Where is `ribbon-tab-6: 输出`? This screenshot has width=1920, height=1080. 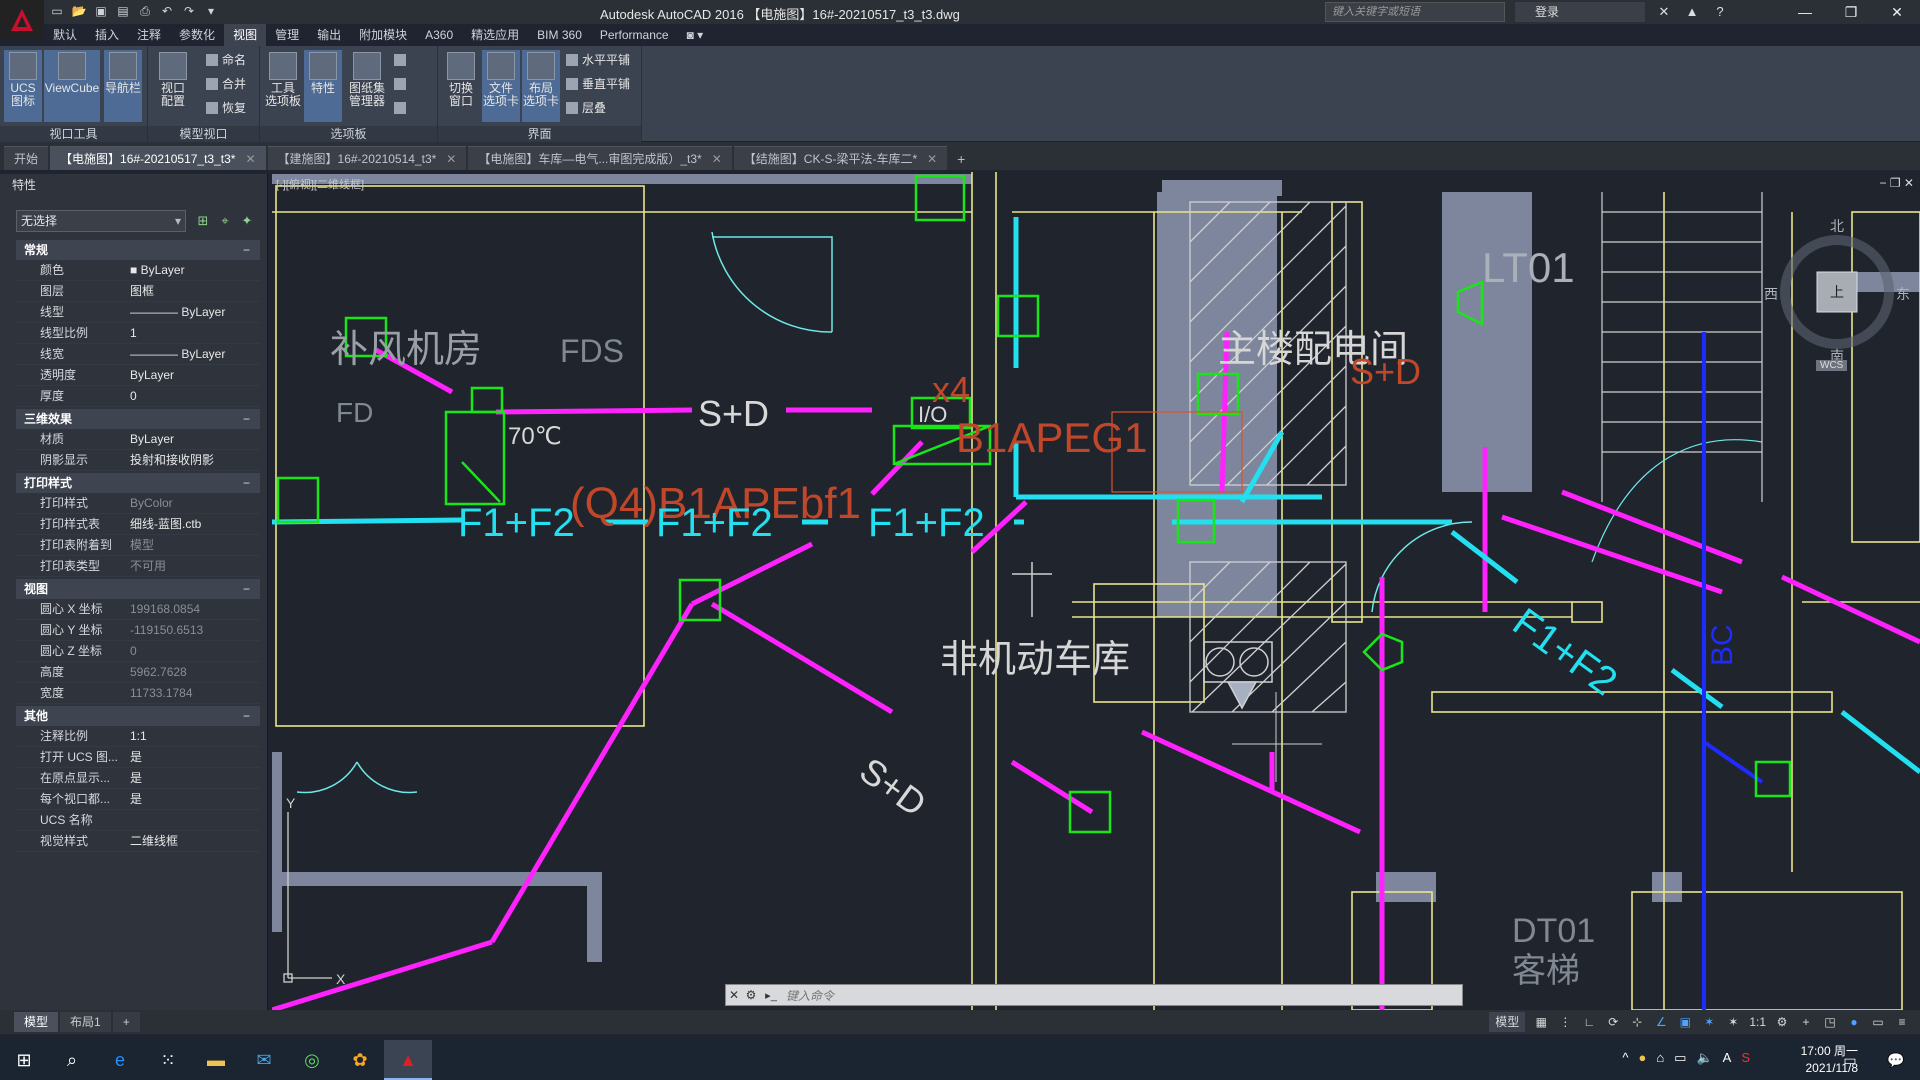 ribbon-tab-6: 输出 is located at coordinates (329, 35).